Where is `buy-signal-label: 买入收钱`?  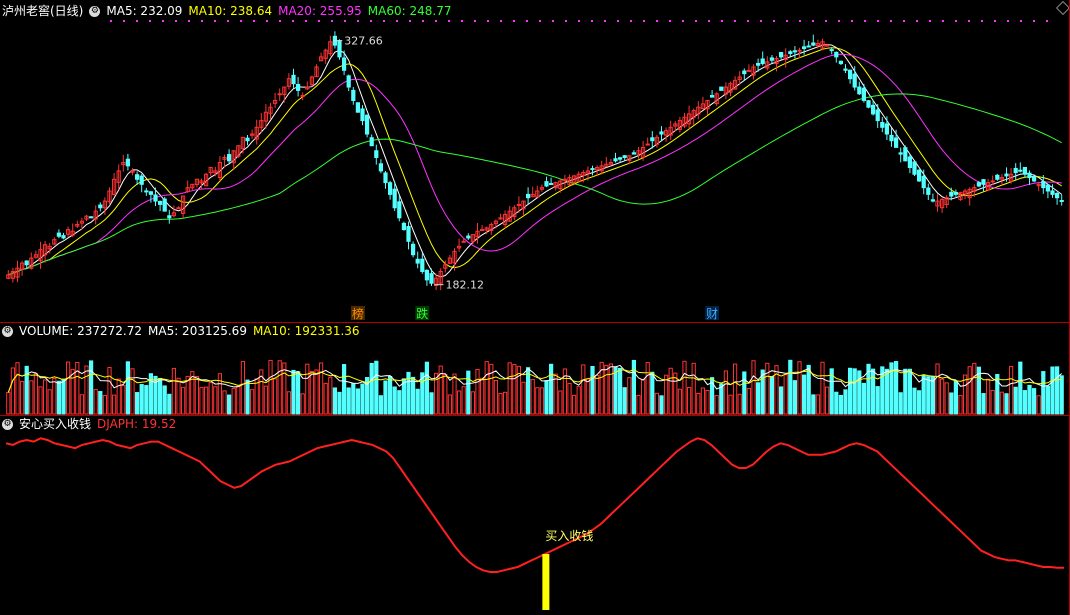 buy-signal-label: 买入收钱 is located at coordinates (569, 535).